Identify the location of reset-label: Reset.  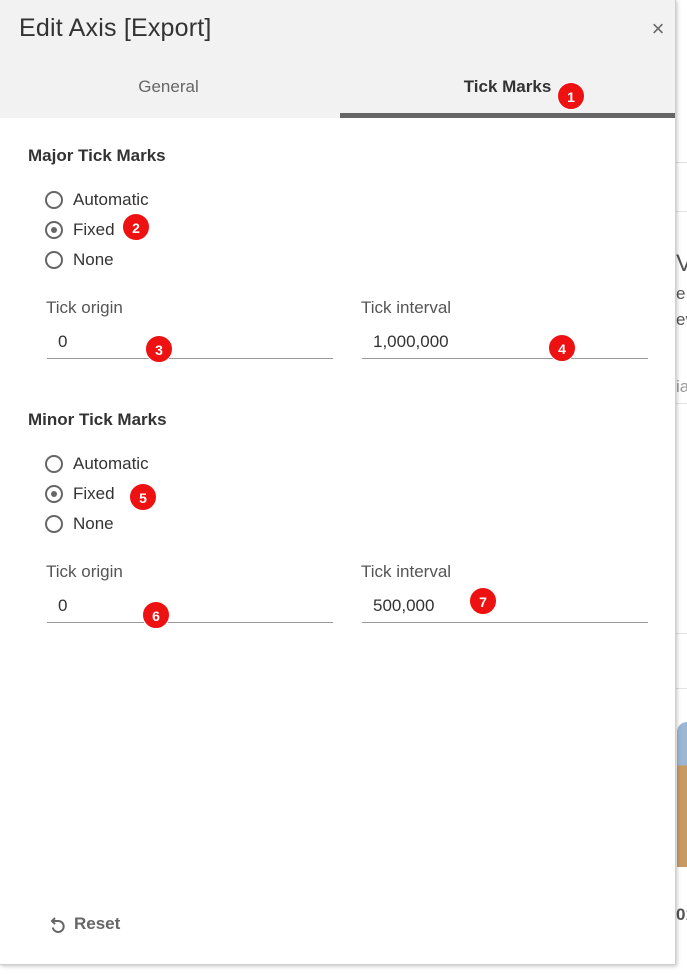
(97, 923).